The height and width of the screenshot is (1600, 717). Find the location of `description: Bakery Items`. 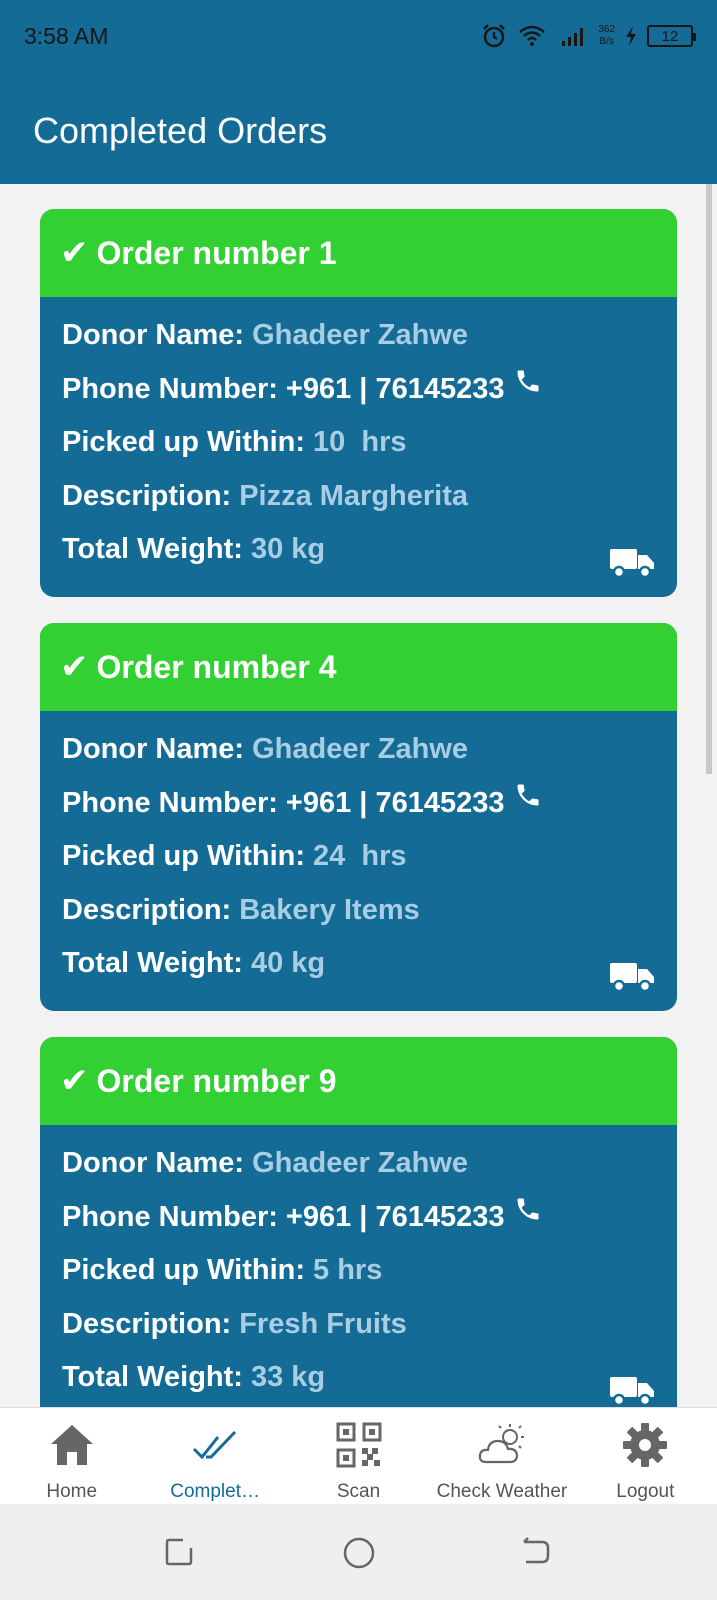

description: Bakery Items is located at coordinates (329, 909).